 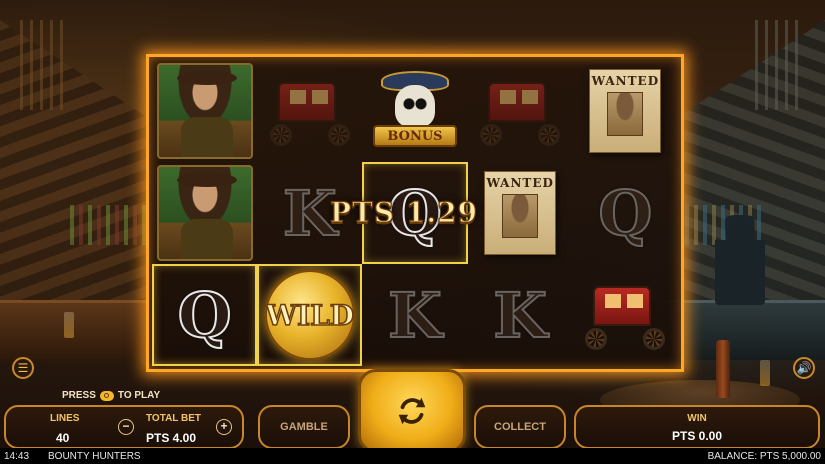 What do you see at coordinates (79, 395) in the screenshot?
I see `press-prefix: PRESS` at bounding box center [79, 395].